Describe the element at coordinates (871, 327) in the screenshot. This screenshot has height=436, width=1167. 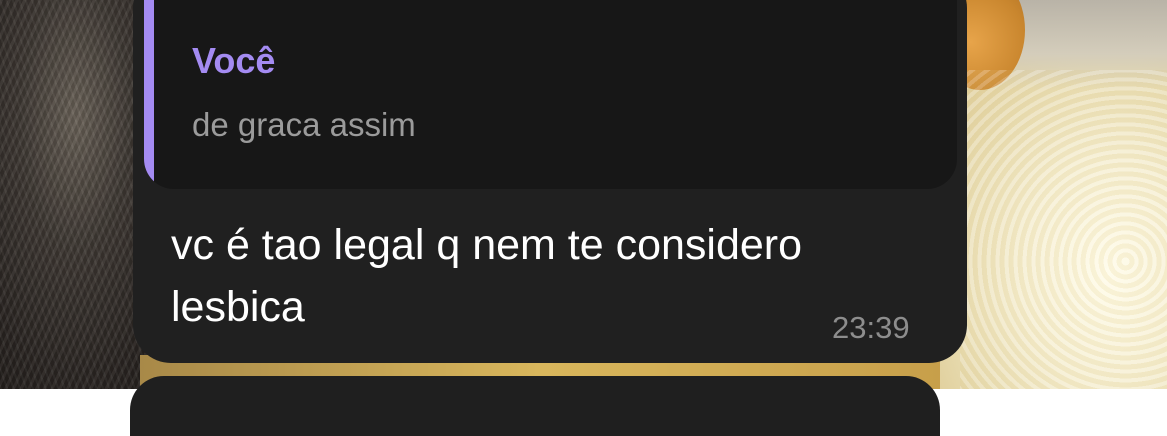
I see `message-timestamp: 23:39` at that location.